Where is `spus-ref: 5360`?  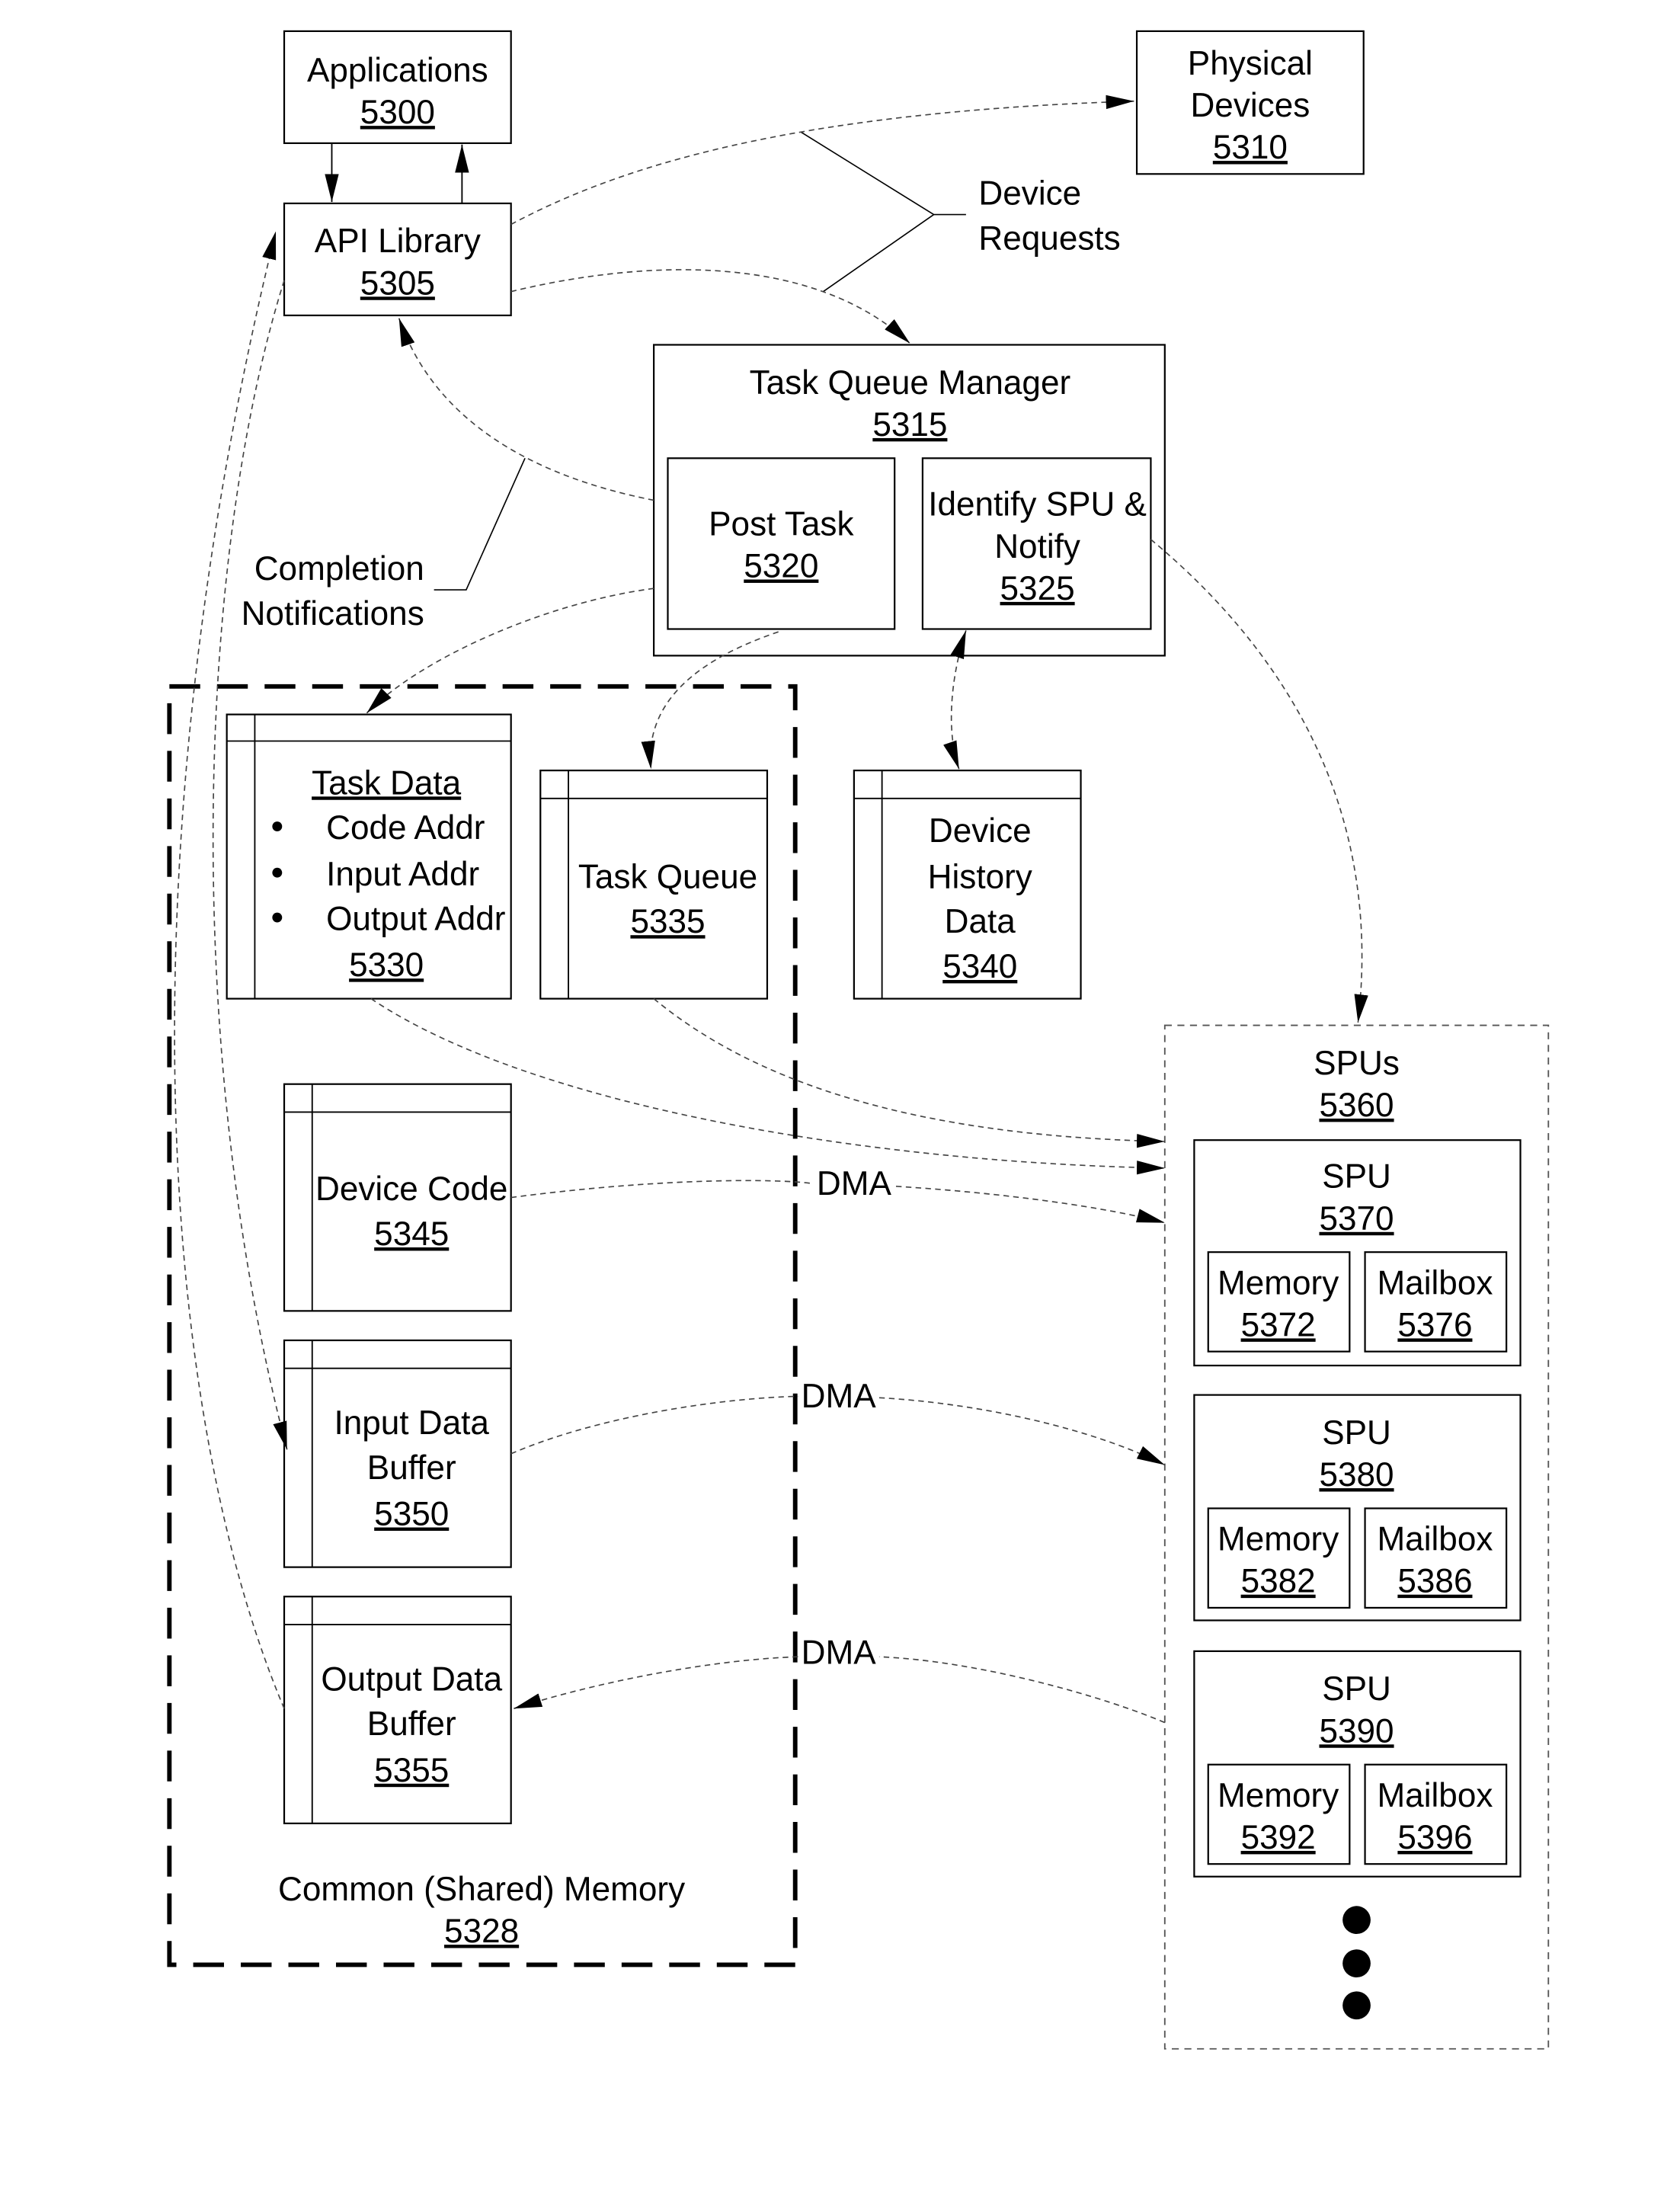
spus-ref: 5360 is located at coordinates (1356, 1105).